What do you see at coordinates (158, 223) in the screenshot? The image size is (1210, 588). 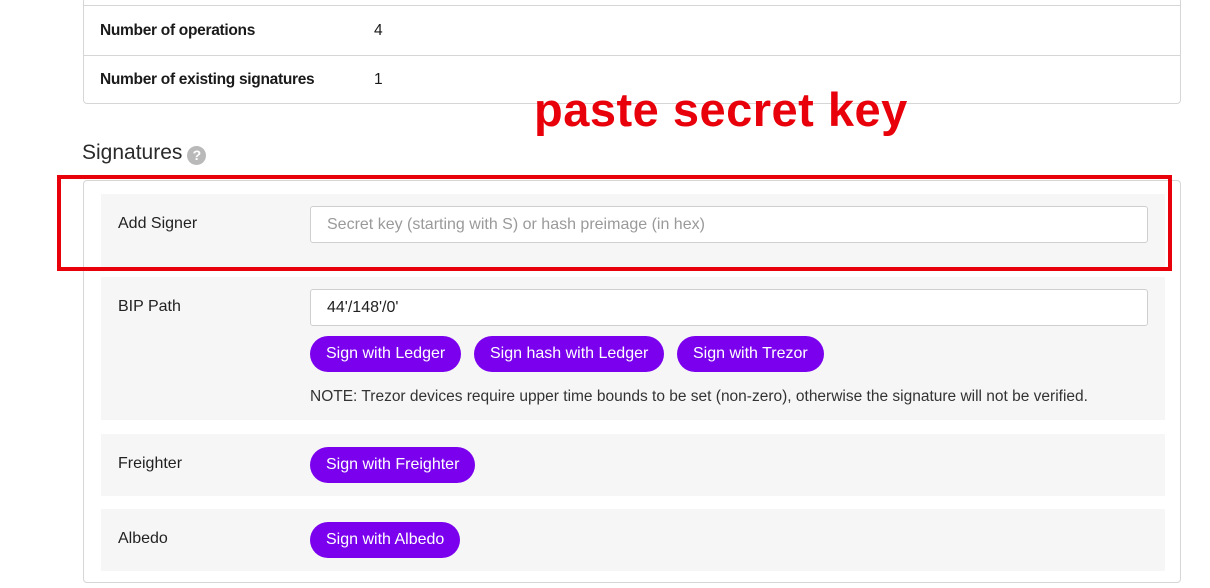 I see `add-signer-label: Add Signer` at bounding box center [158, 223].